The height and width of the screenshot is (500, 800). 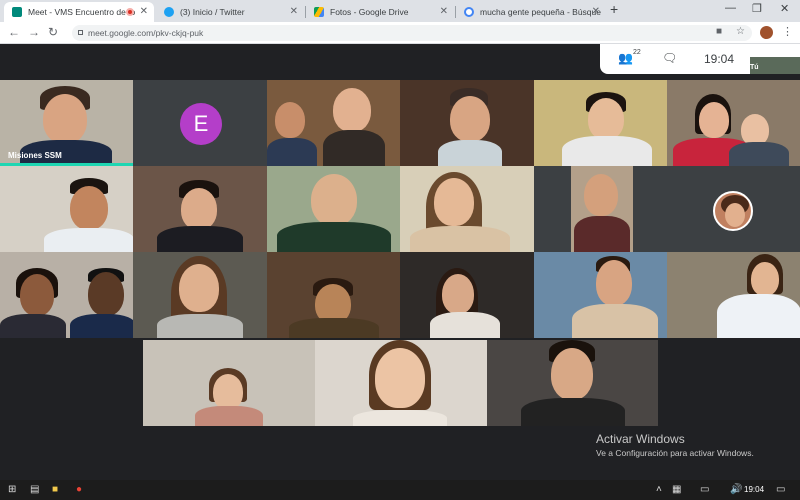 What do you see at coordinates (669, 58) in the screenshot?
I see `chat-icon: 🗨` at bounding box center [669, 58].